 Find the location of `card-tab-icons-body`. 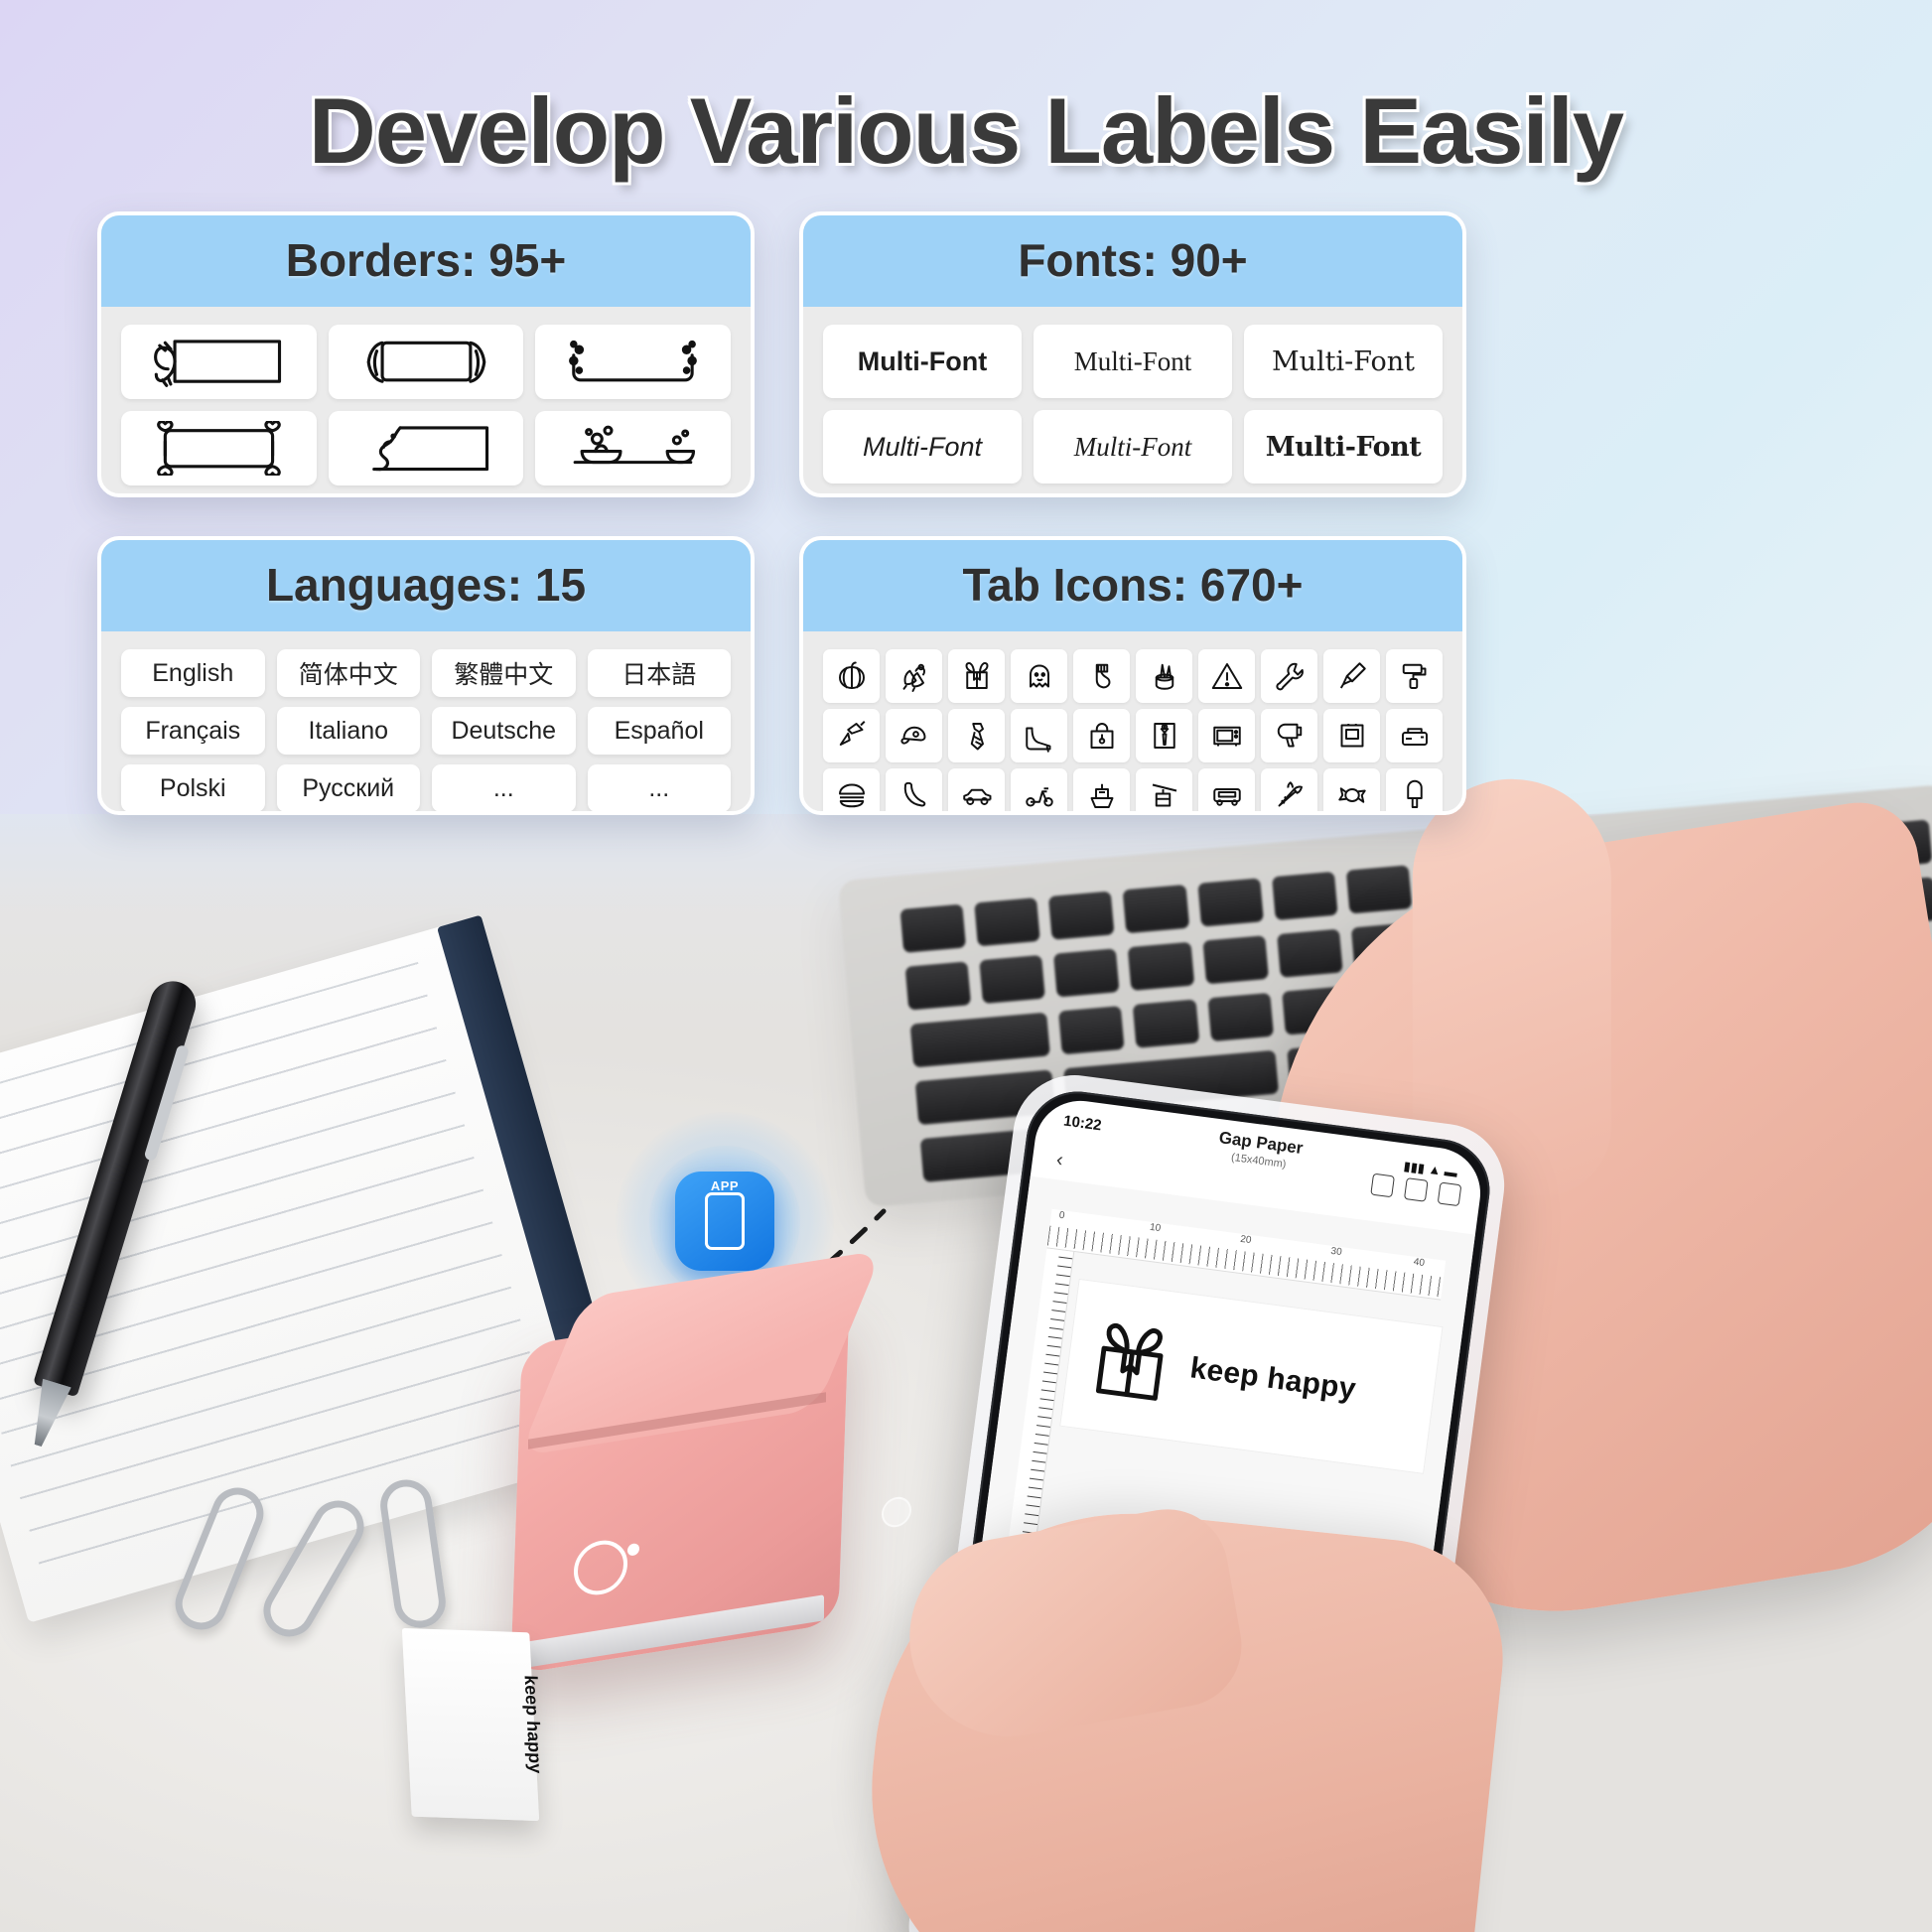

card-tab-icons-body is located at coordinates (1132, 721).